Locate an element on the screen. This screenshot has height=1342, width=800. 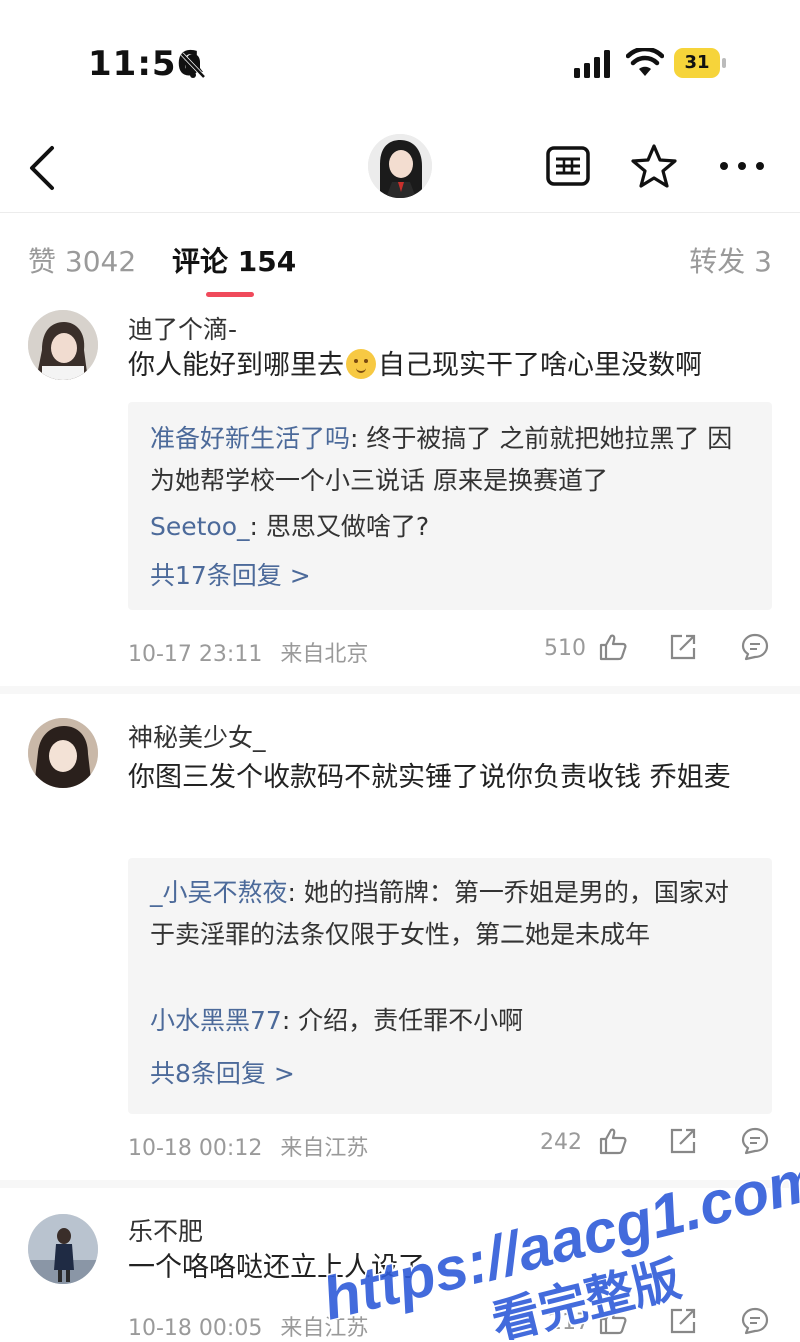
comment-username: 乐不肥 is located at coordinates (165, 1230).